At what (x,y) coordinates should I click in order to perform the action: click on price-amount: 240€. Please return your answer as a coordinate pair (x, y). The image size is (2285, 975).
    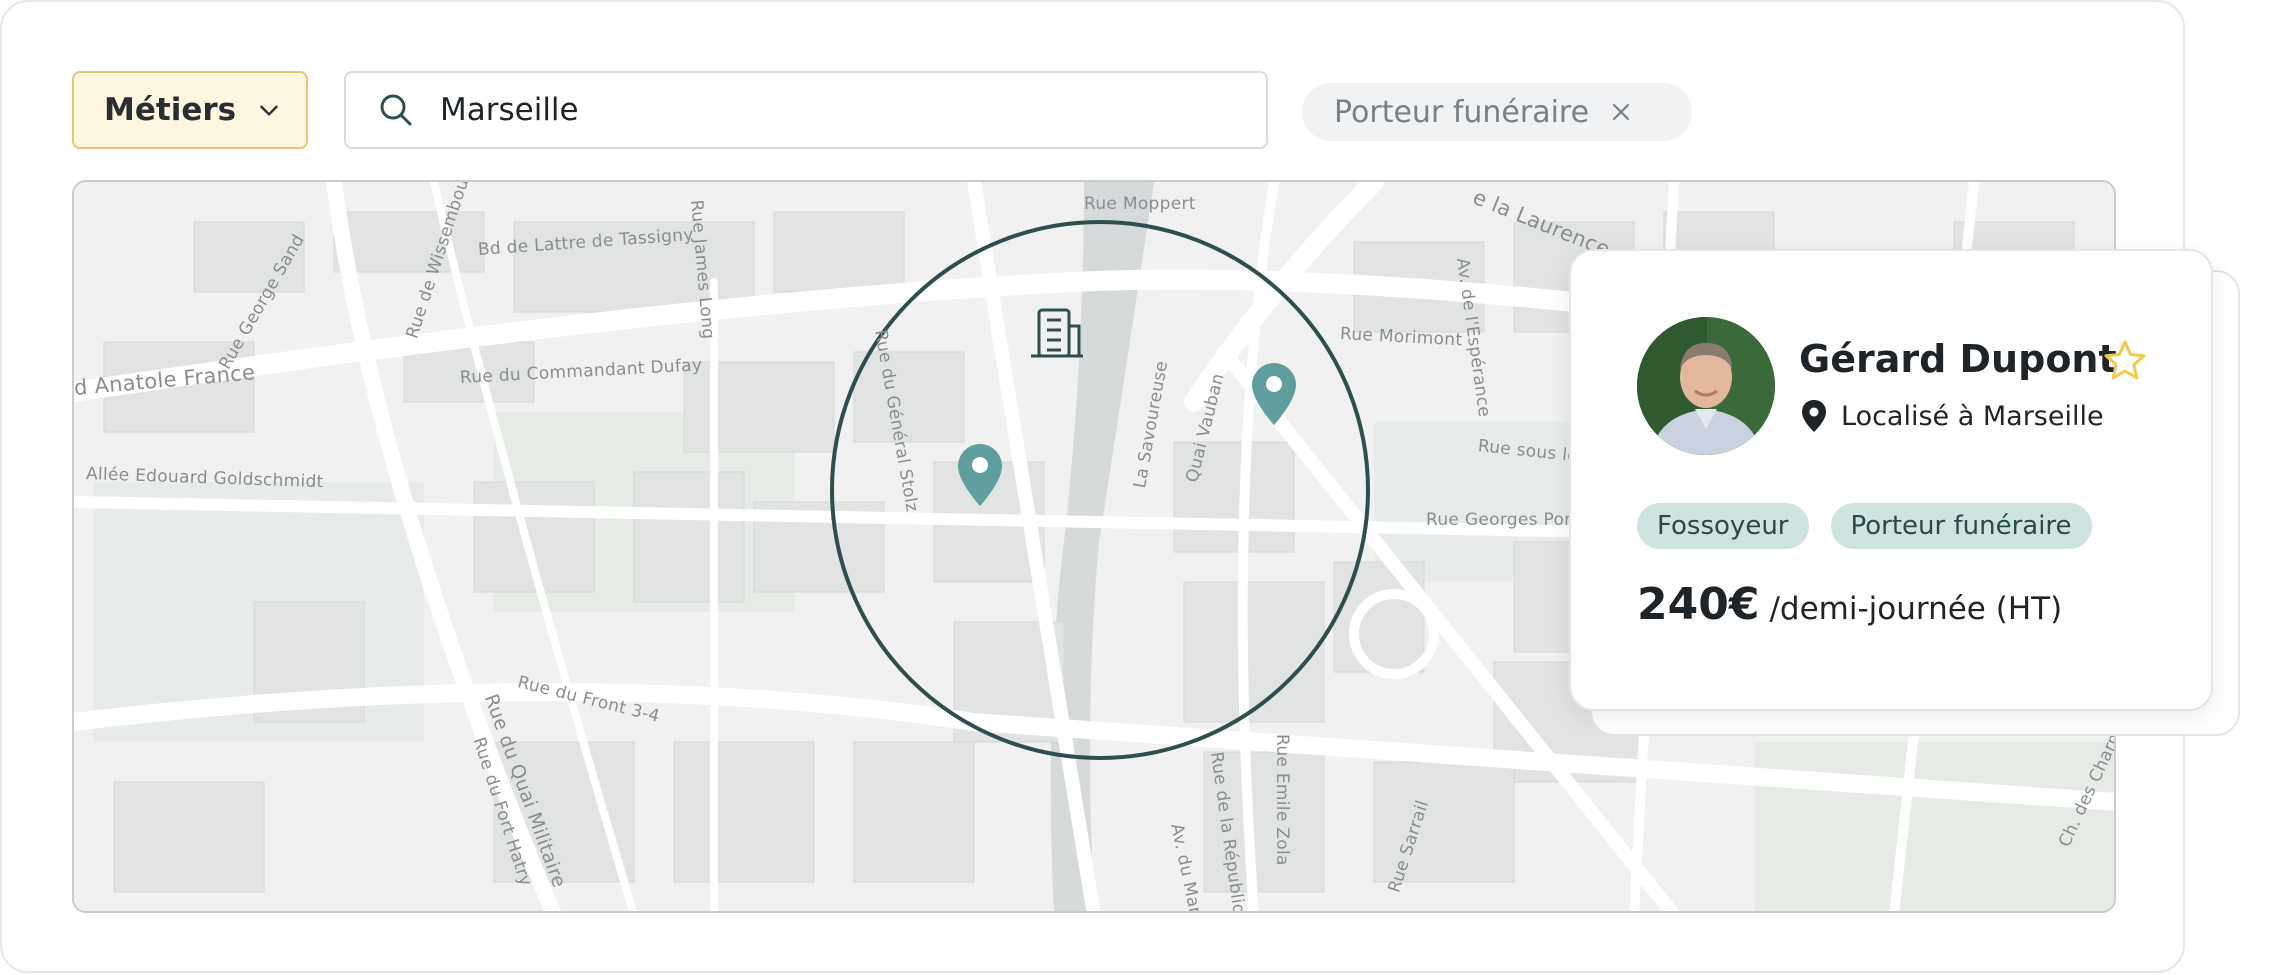
    Looking at the image, I should click on (1698, 604).